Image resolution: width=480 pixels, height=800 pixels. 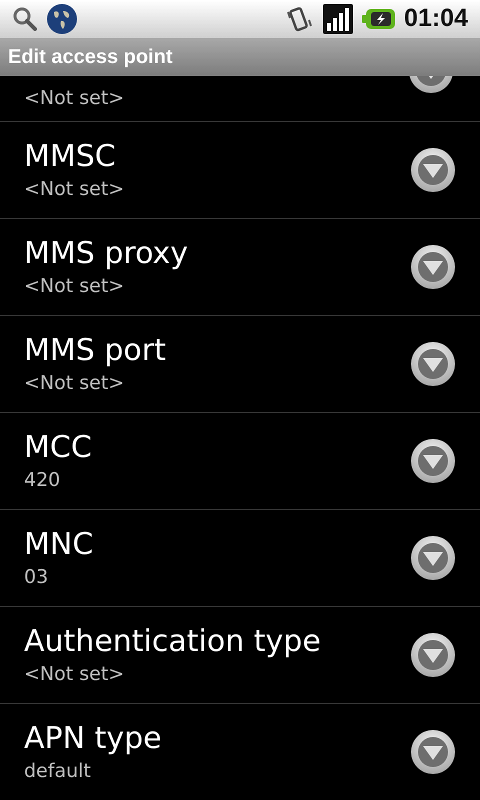 What do you see at coordinates (240, 558) in the screenshot?
I see `setting-row: MNC 03` at bounding box center [240, 558].